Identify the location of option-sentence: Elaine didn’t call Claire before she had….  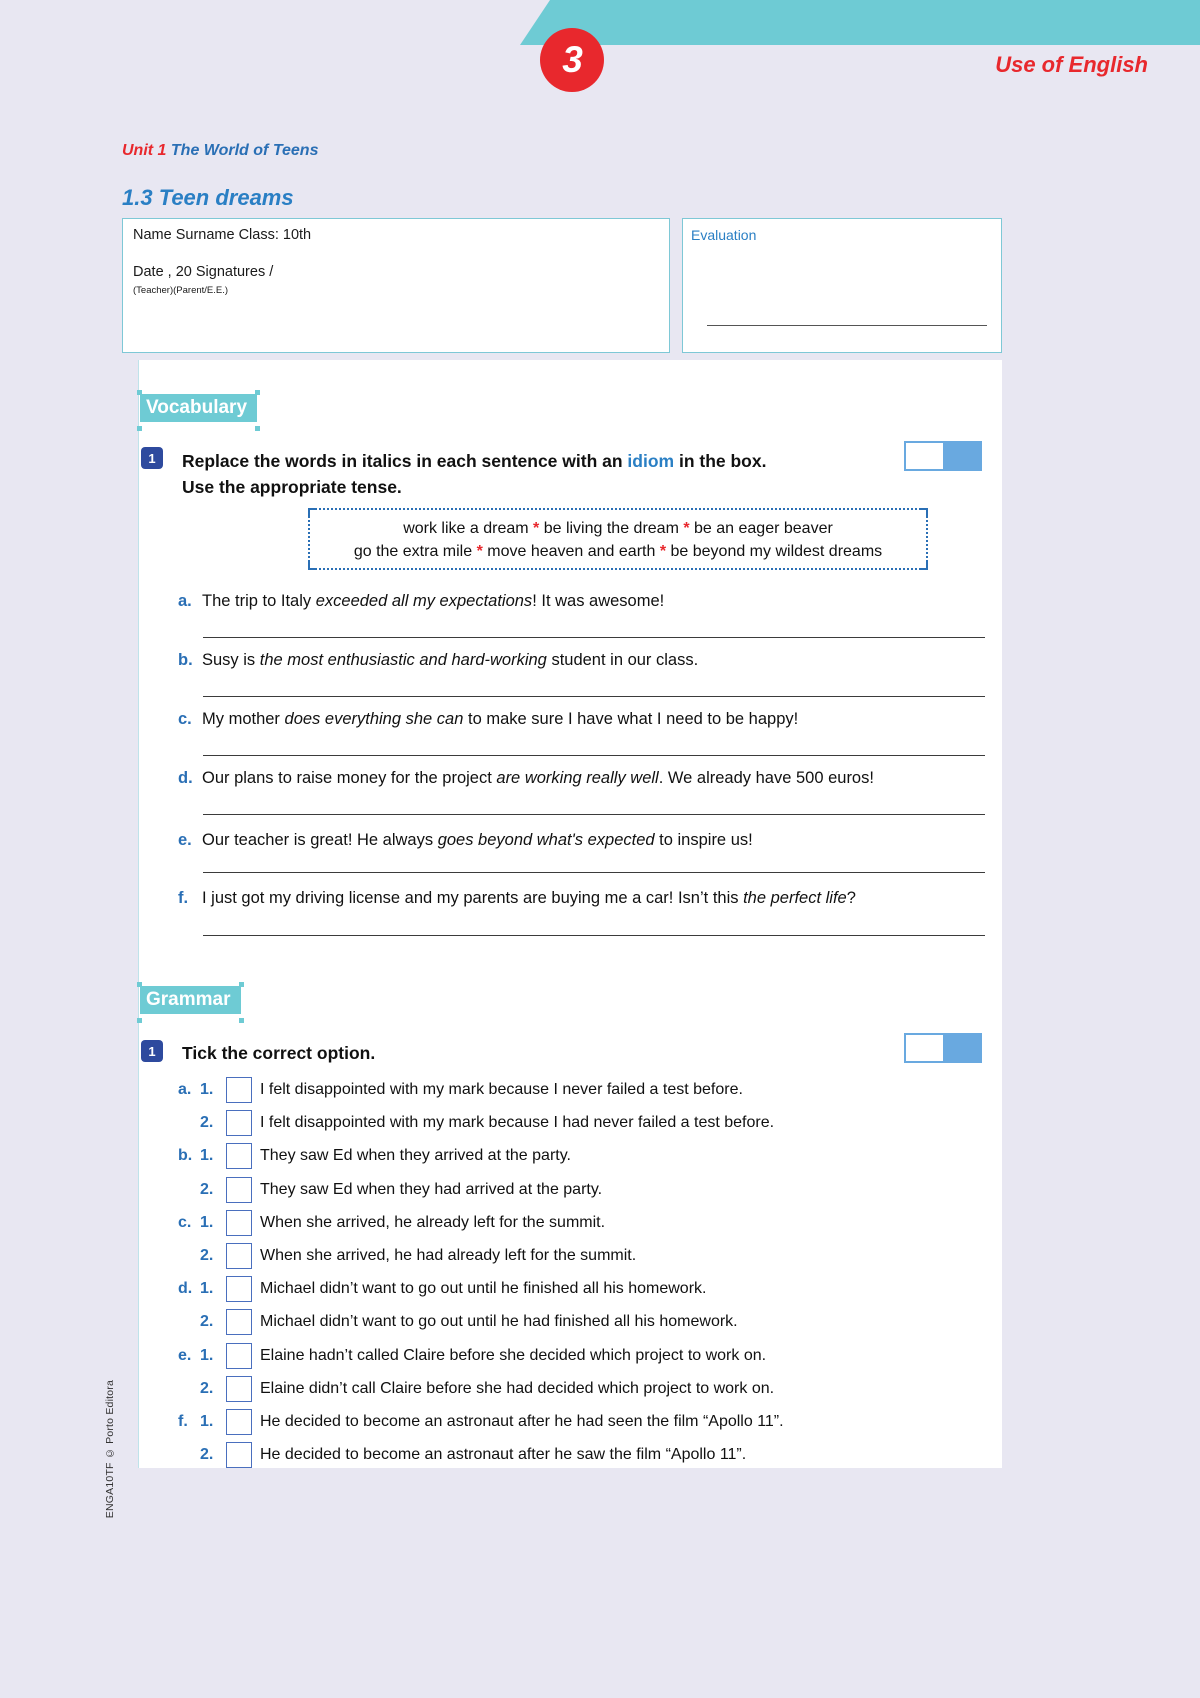
(517, 1388).